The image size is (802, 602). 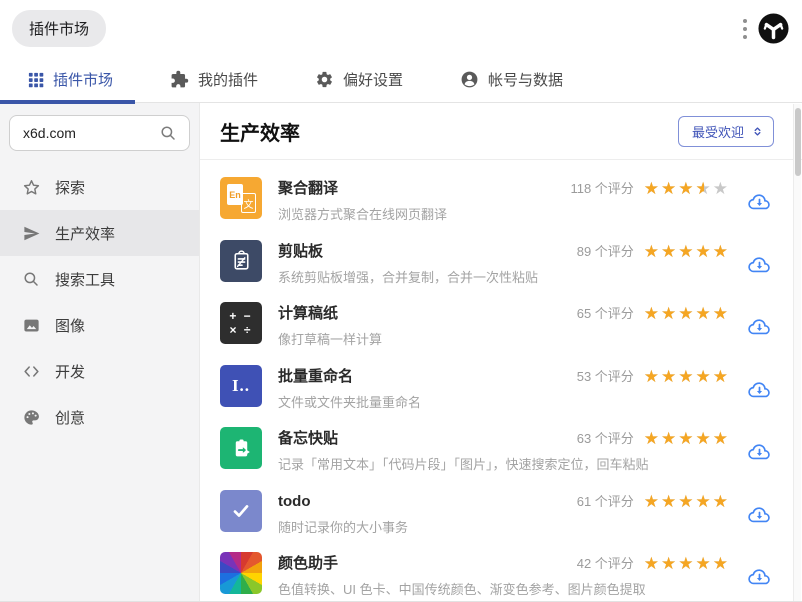 I want to click on sidebar-item-4: 图像, so click(x=99, y=325).